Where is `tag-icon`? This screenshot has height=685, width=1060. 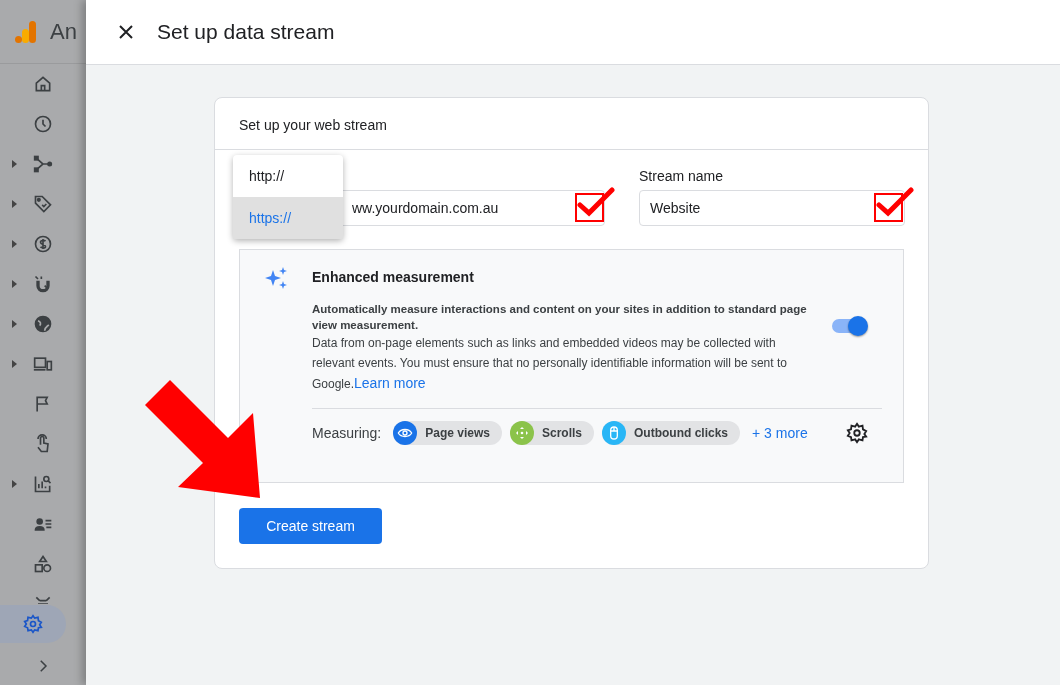
tag-icon is located at coordinates (43, 204).